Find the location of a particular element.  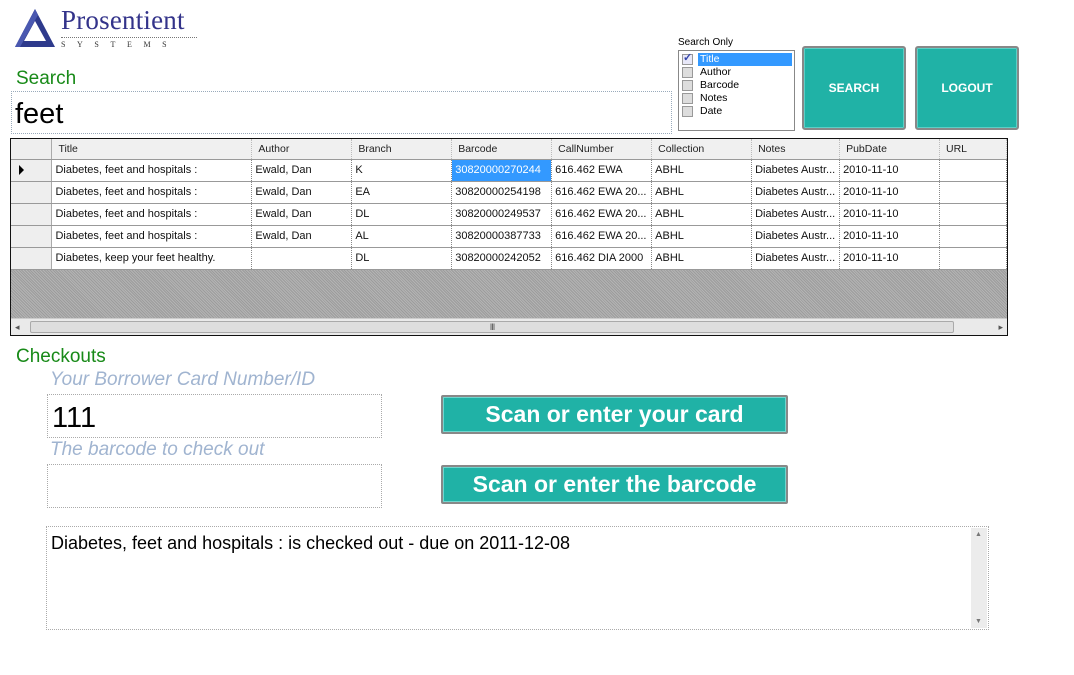

scroll-up-arrow-icon: ▲ is located at coordinates (978, 534).